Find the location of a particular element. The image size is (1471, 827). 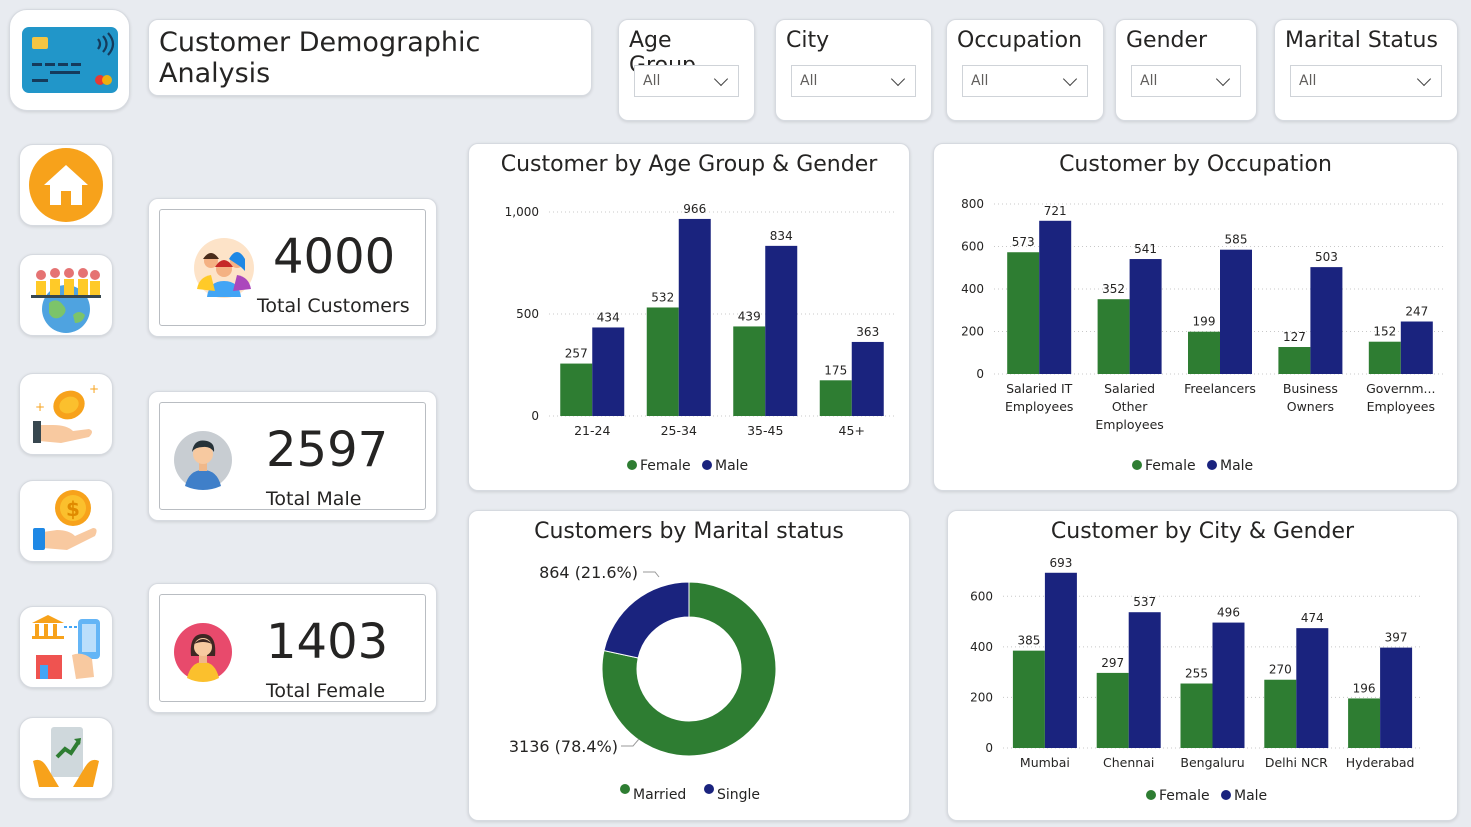

data-label: 537 is located at coordinates (1144, 602).